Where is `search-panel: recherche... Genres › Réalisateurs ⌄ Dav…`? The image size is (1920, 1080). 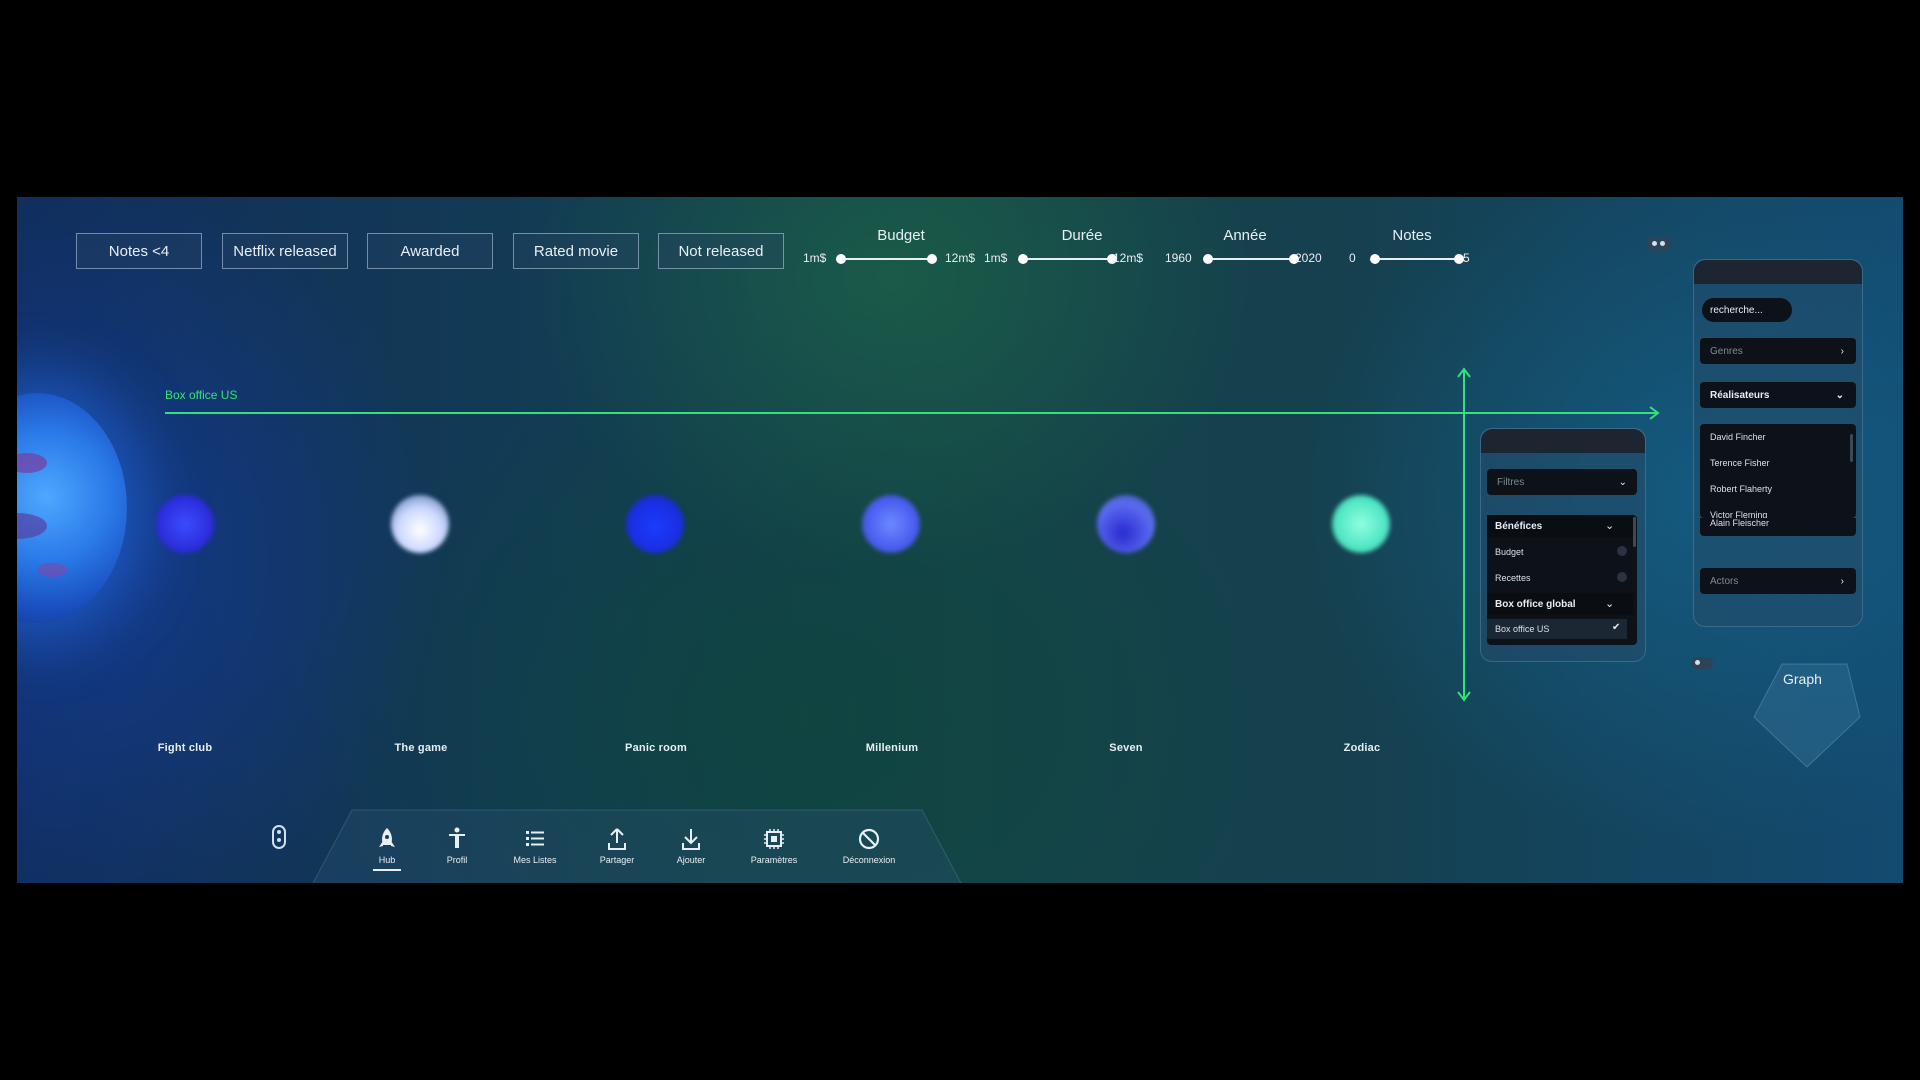 search-panel: recherche... Genres › Réalisateurs ⌄ Dav… is located at coordinates (1778, 443).